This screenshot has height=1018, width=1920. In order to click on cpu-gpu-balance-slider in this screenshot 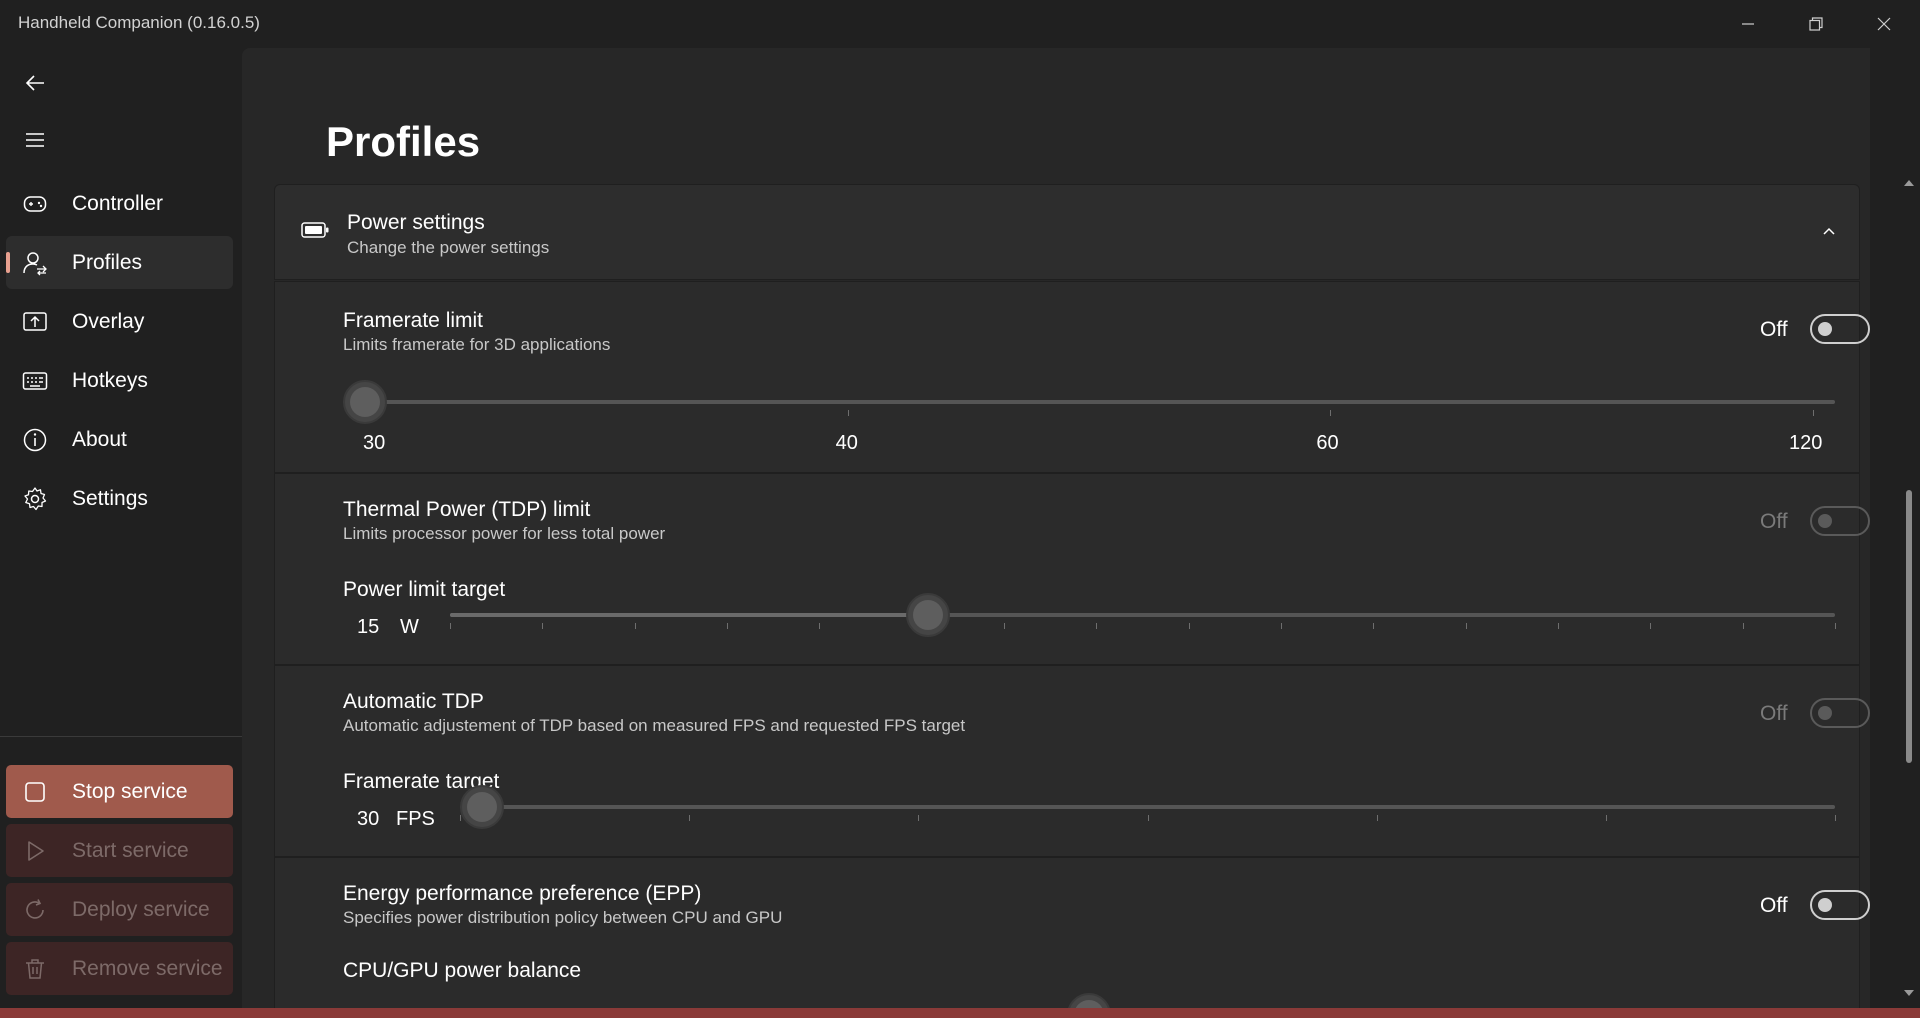, I will do `click(1089, 1000)`.